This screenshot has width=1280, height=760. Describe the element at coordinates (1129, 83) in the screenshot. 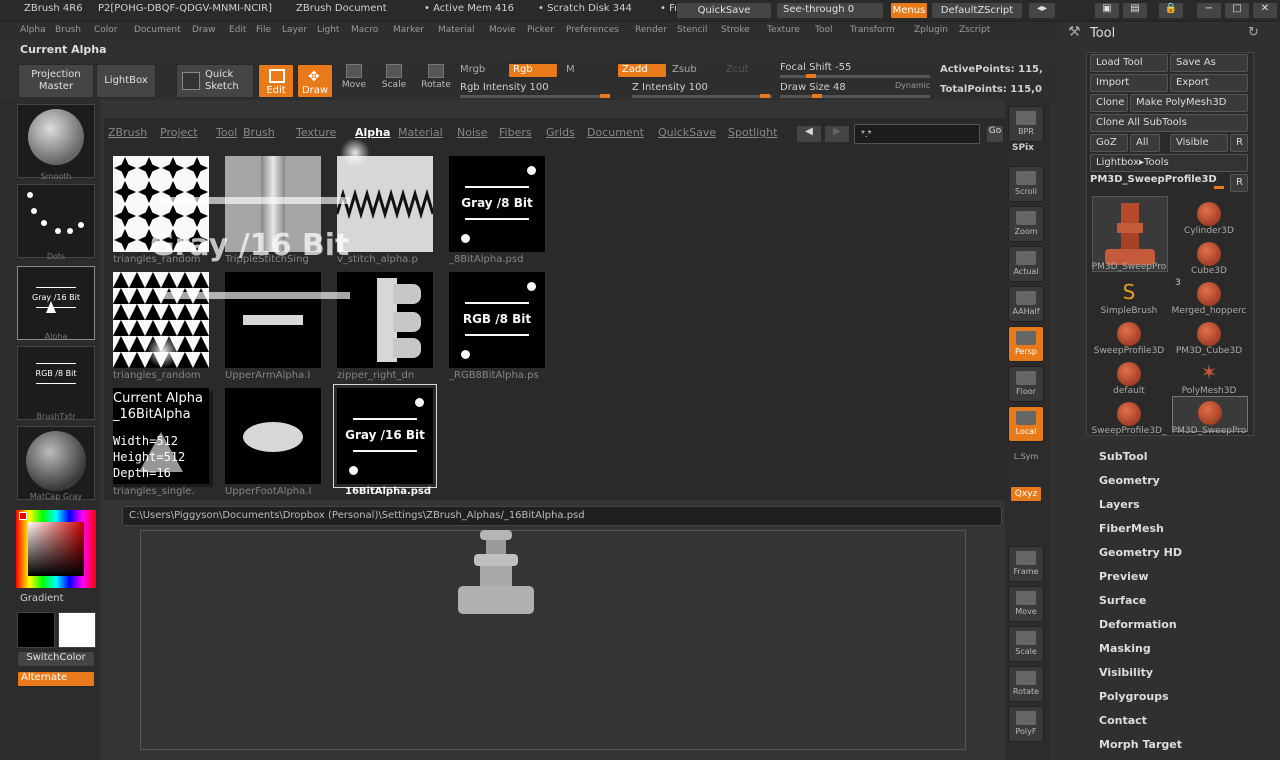

I see `import-button: Import` at that location.